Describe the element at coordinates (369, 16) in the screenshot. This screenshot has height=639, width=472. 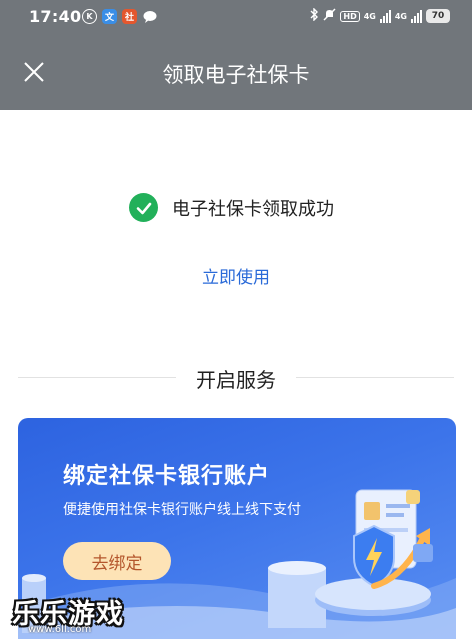
I see `network-label-1: 4G` at that location.